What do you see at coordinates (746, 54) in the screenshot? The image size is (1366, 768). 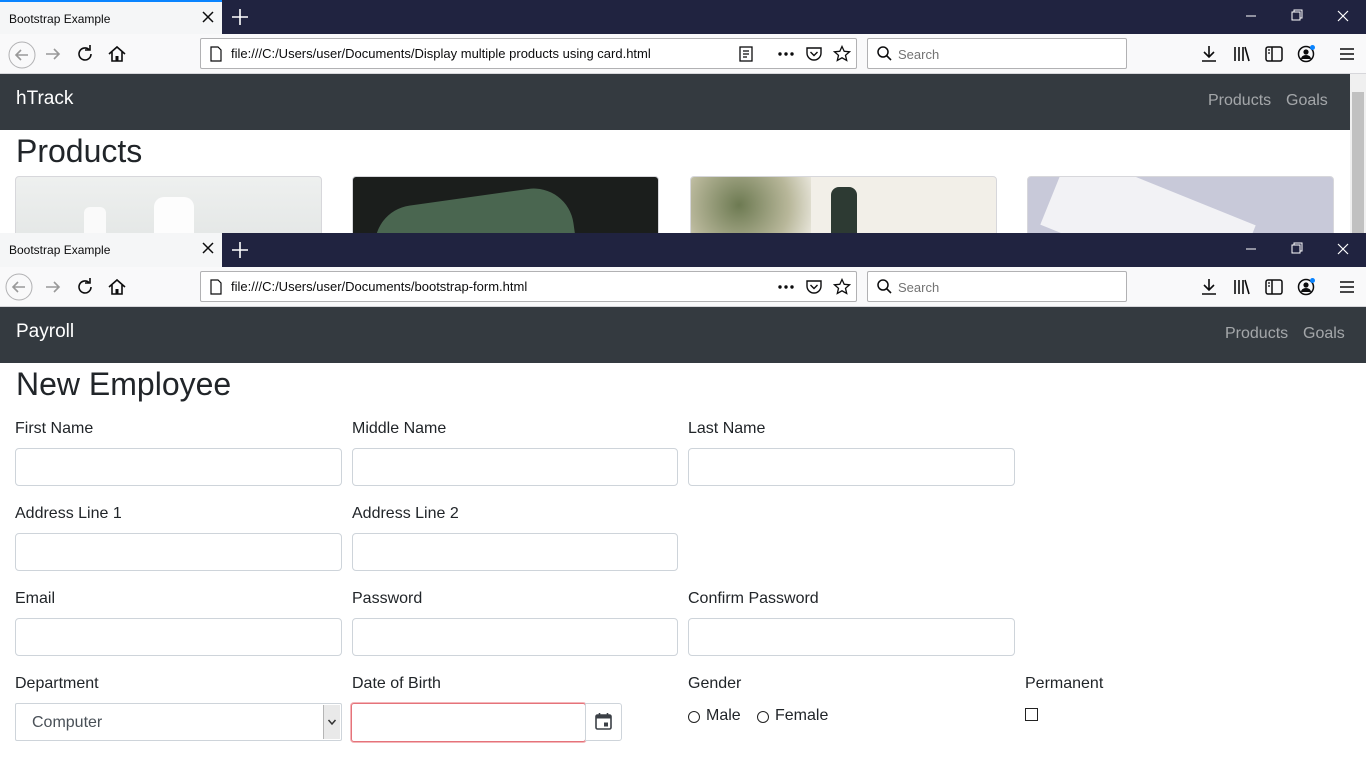 I see `reader-view-icon` at bounding box center [746, 54].